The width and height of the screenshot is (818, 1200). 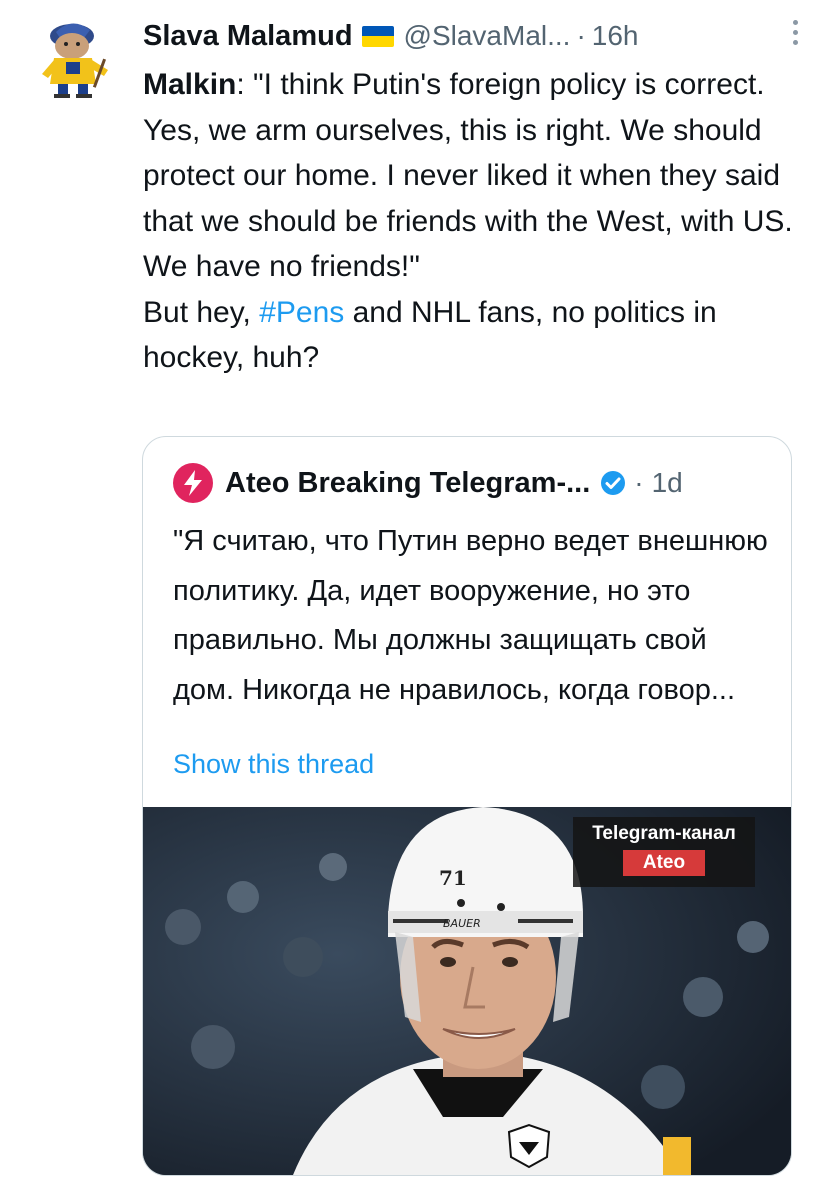 I want to click on speaker-name: Malkin, so click(x=190, y=84).